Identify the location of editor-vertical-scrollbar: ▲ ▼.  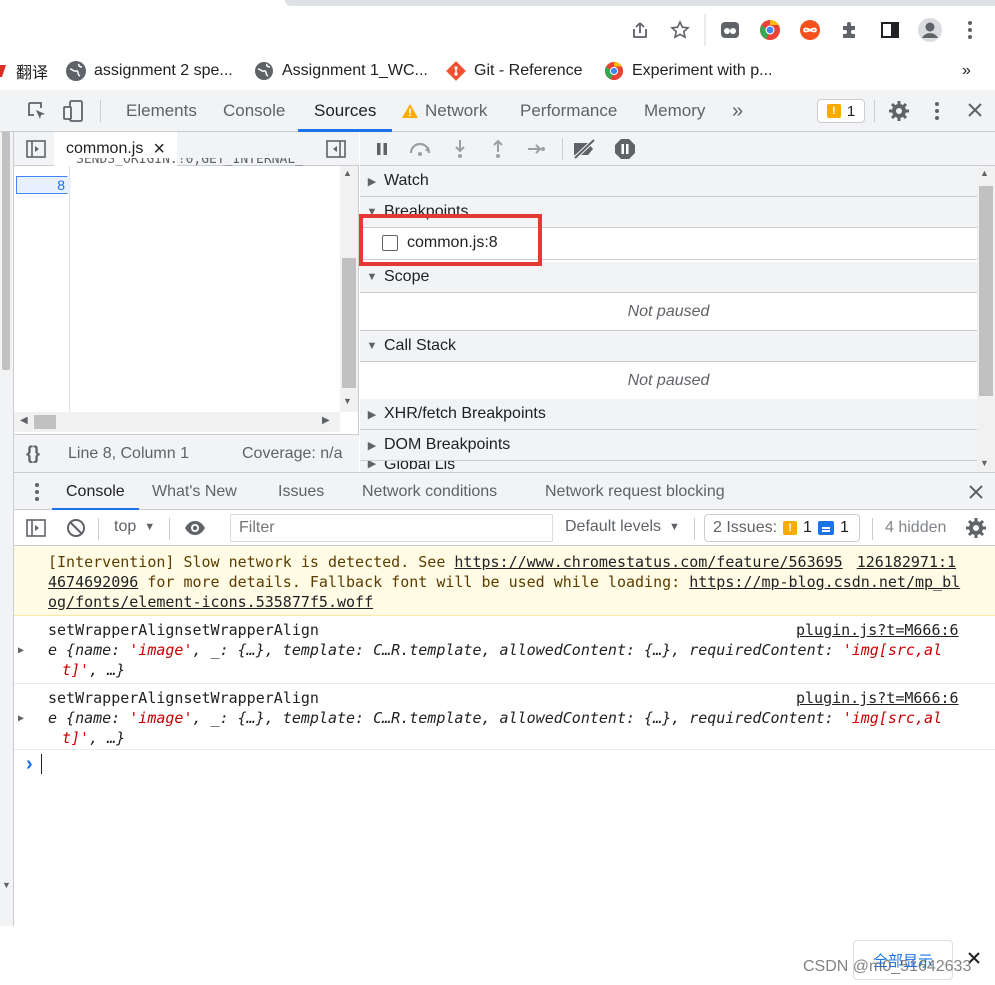
(349, 289).